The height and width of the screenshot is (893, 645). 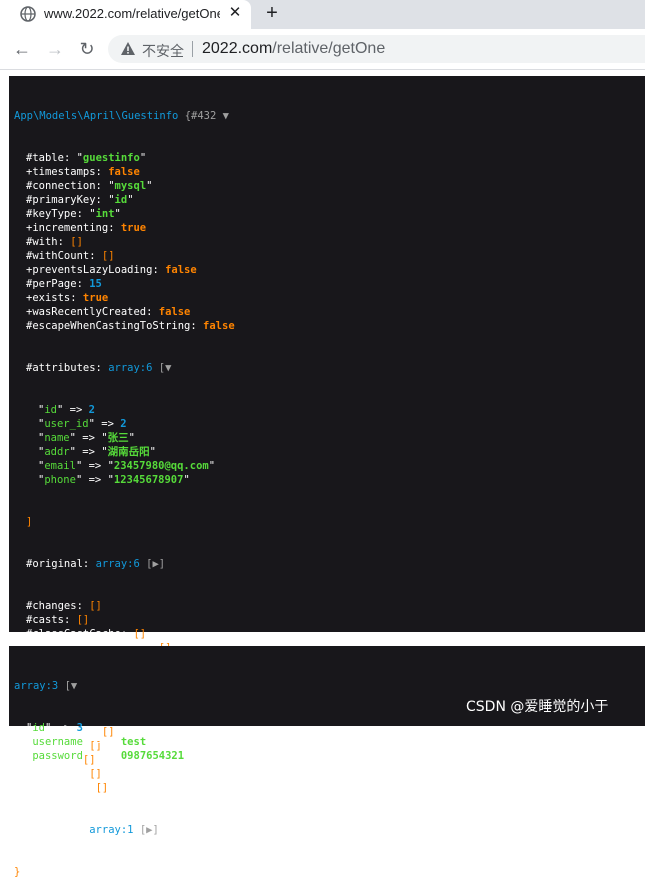 I want to click on property-key: +exists, so click(x=48, y=298).